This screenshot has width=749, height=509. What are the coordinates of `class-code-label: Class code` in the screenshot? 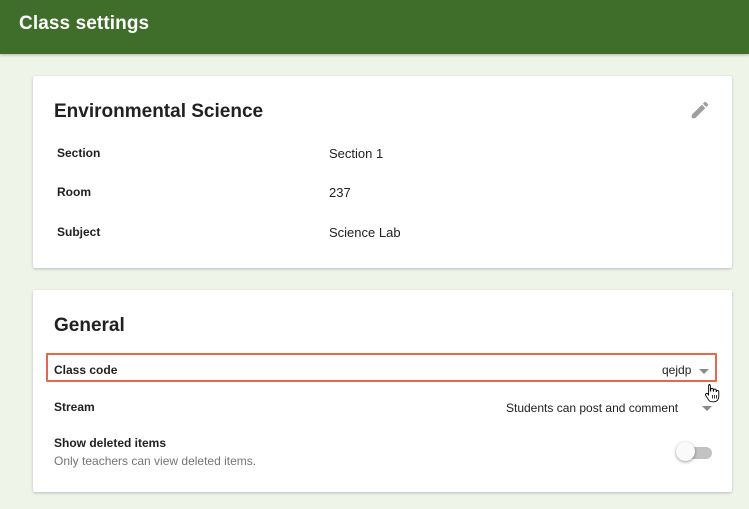 It's located at (86, 370).